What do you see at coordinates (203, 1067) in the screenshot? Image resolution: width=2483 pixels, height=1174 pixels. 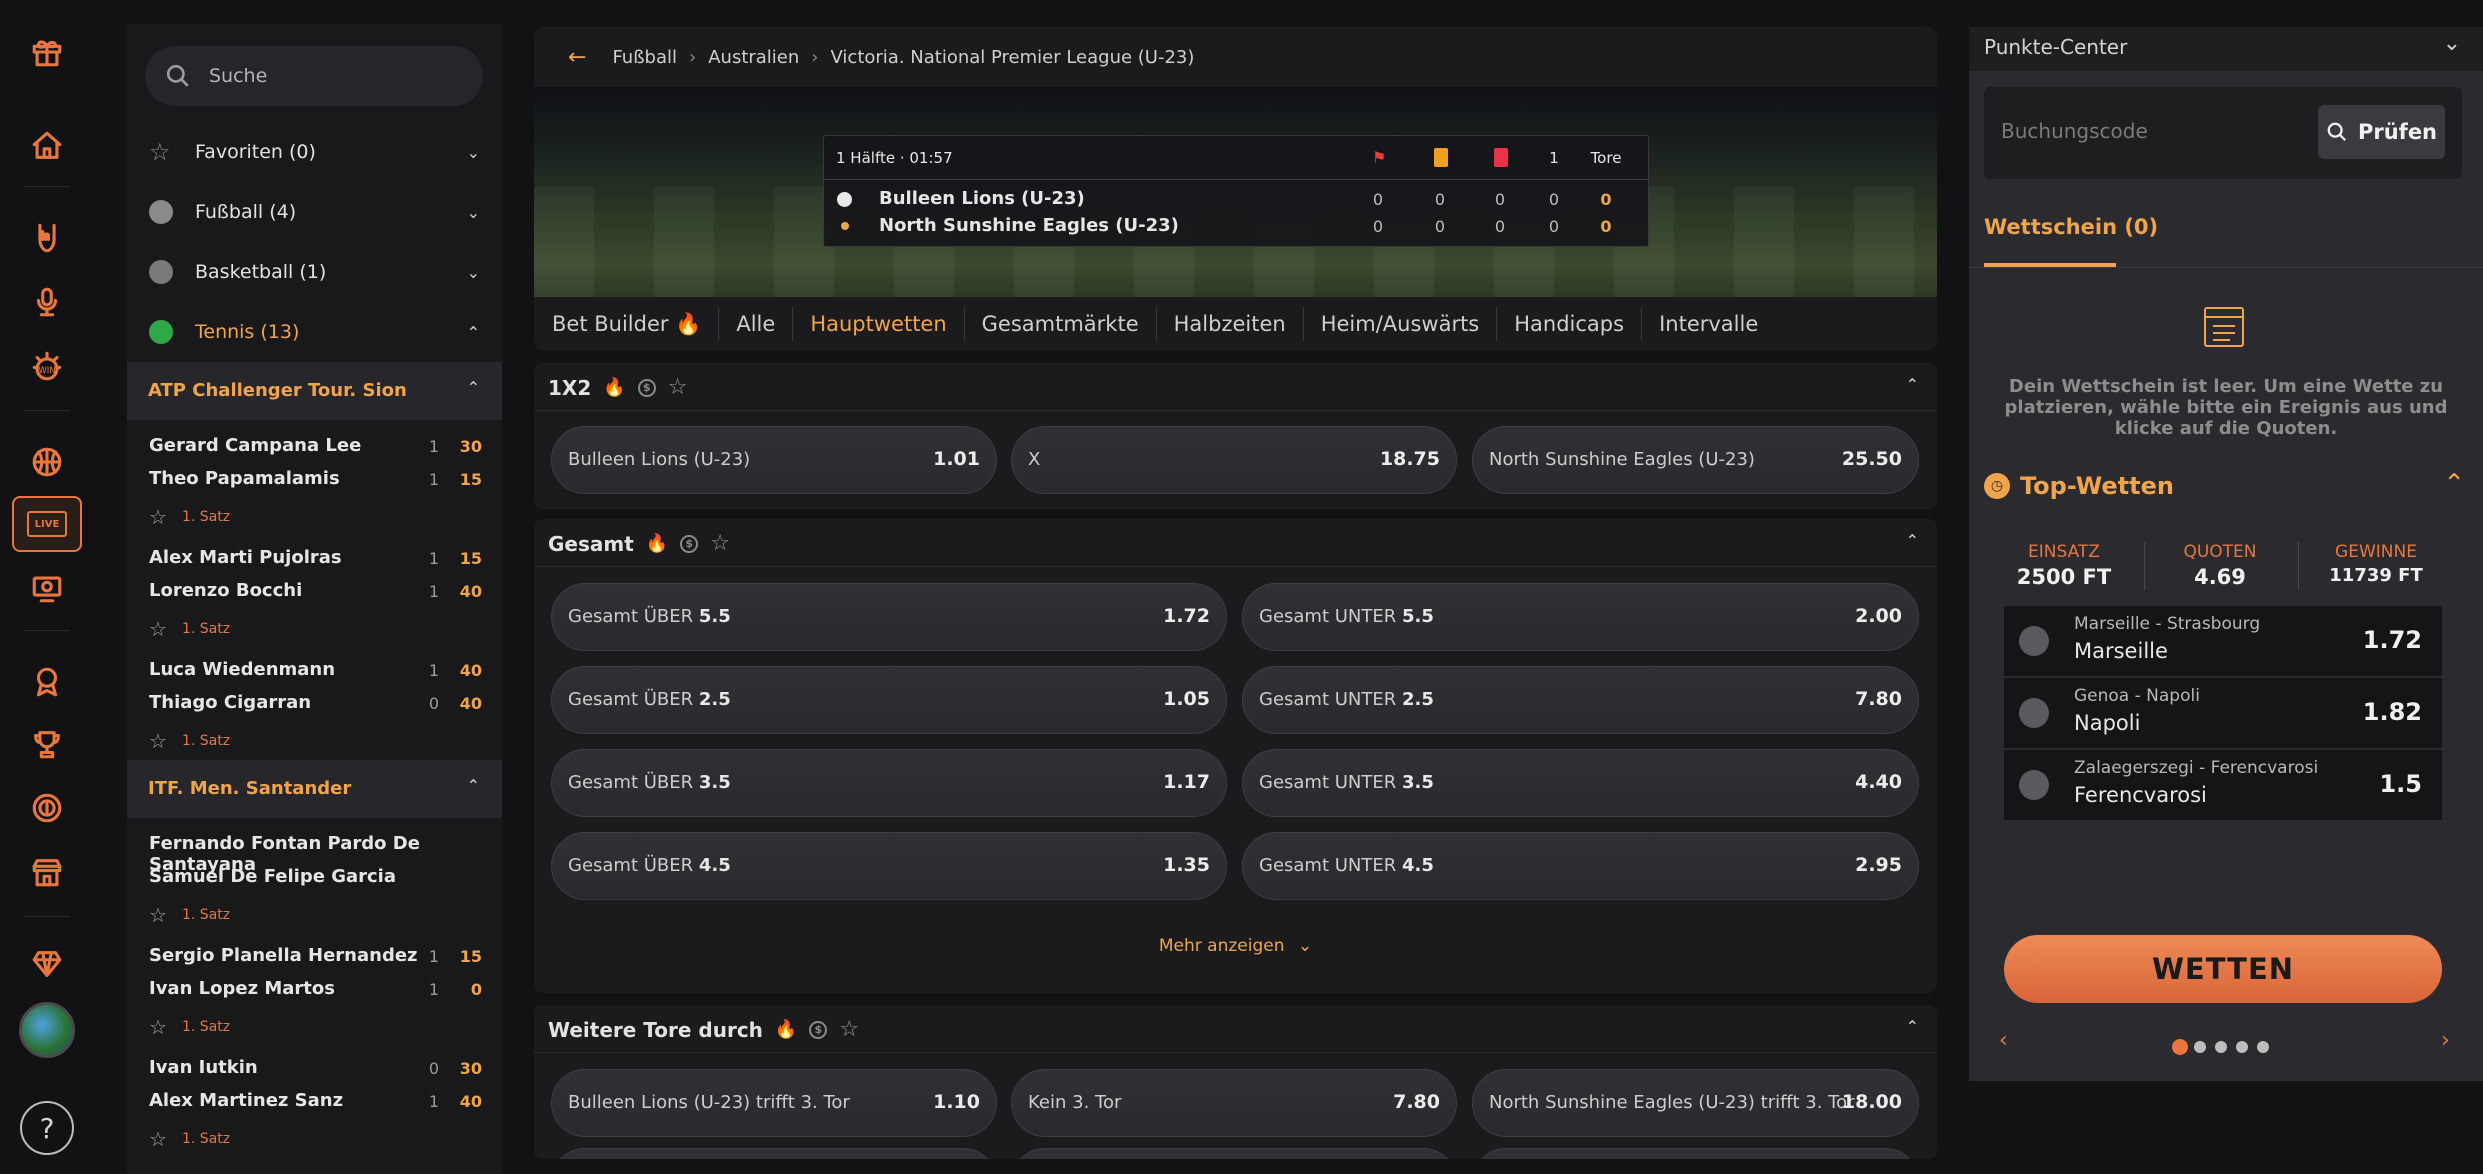 I see `player-1: Ivan Iutkin` at bounding box center [203, 1067].